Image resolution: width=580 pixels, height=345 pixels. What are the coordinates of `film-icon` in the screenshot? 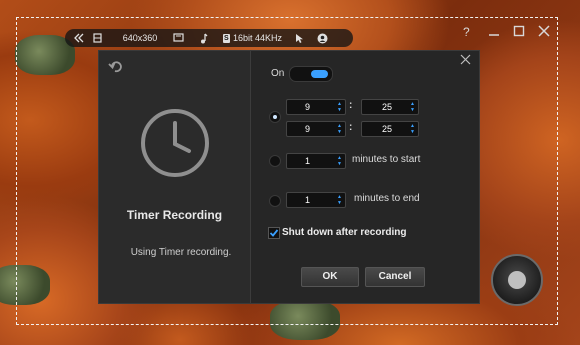 It's located at (100, 38).